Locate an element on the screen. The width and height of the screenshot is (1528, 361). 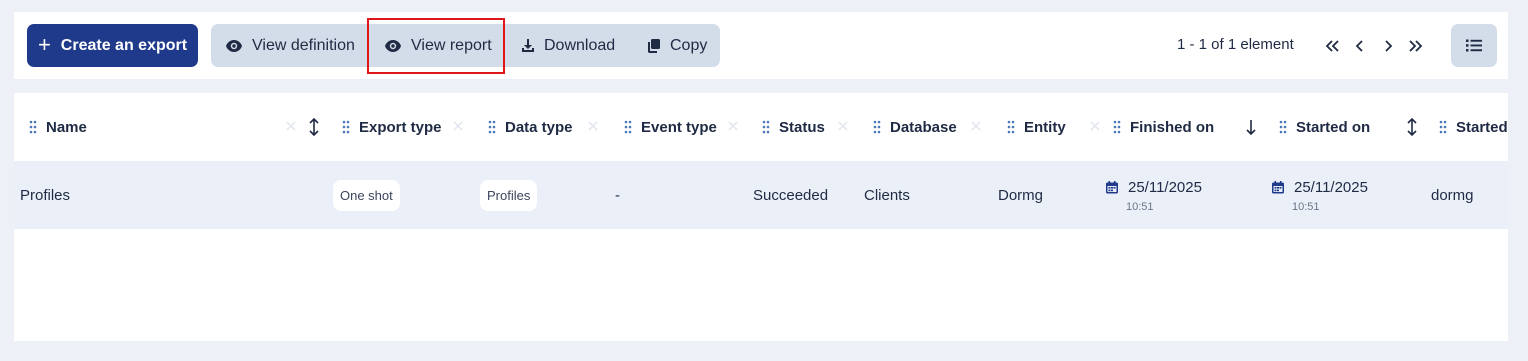
column-header: Event type is located at coordinates (670, 127).